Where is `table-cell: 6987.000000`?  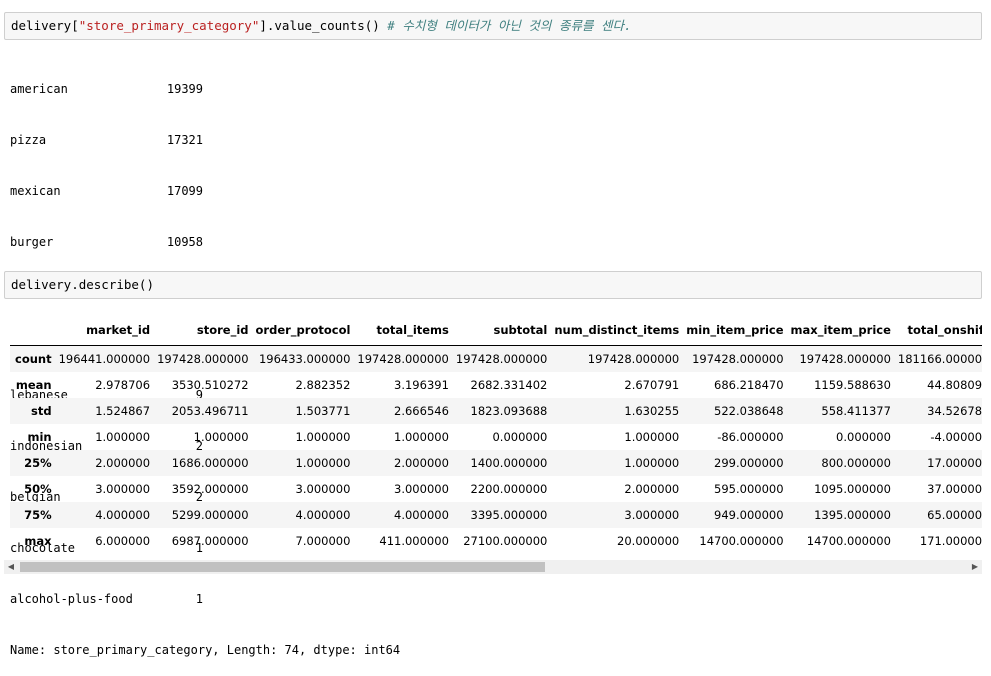
table-cell: 6987.000000 is located at coordinates (210, 541).